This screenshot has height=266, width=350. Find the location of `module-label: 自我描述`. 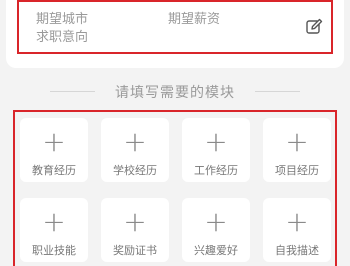

module-label: 自我描述 is located at coordinates (297, 250).